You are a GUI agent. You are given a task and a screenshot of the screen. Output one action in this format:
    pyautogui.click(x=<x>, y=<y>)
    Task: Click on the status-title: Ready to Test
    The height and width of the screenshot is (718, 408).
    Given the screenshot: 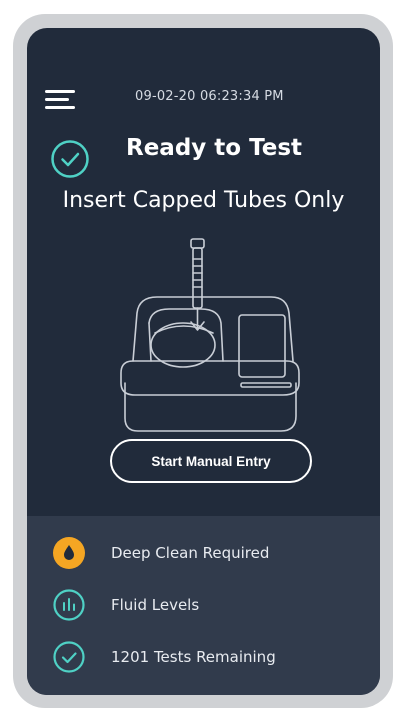 What is the action you would take?
    pyautogui.click(x=214, y=148)
    